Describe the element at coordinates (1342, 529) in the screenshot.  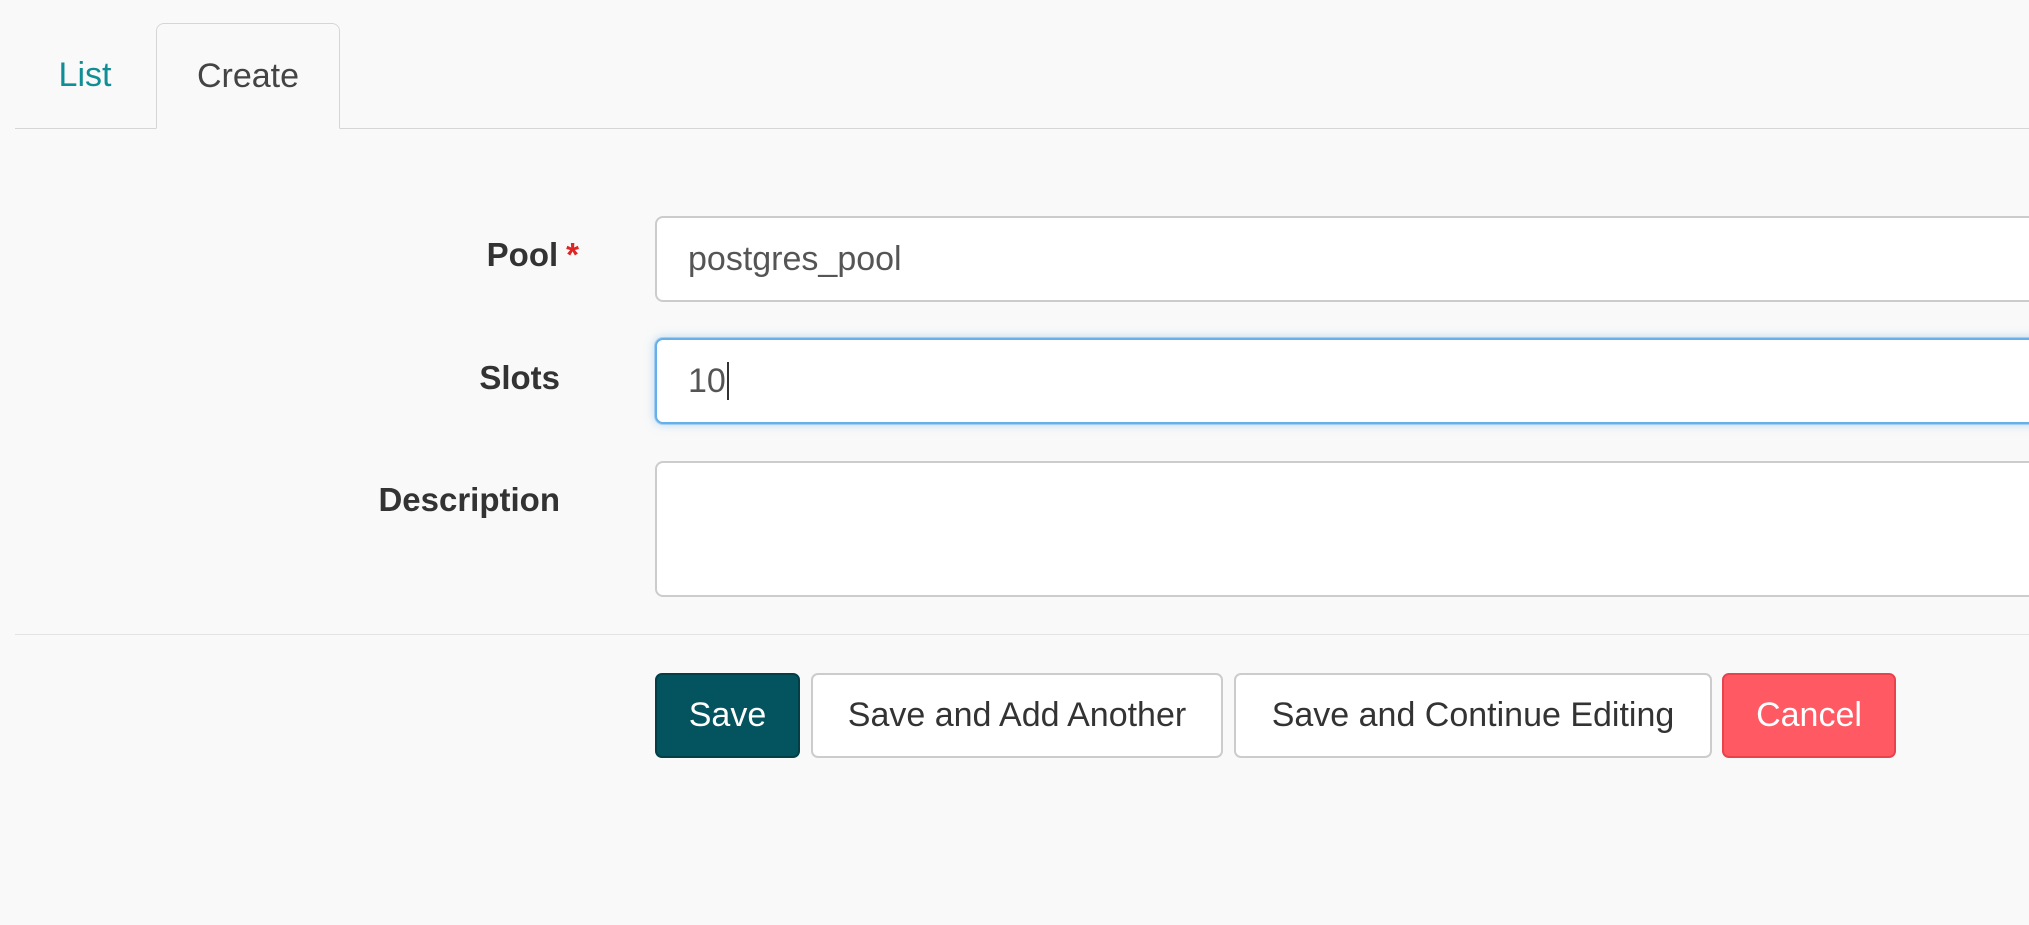
I see `description-textarea` at that location.